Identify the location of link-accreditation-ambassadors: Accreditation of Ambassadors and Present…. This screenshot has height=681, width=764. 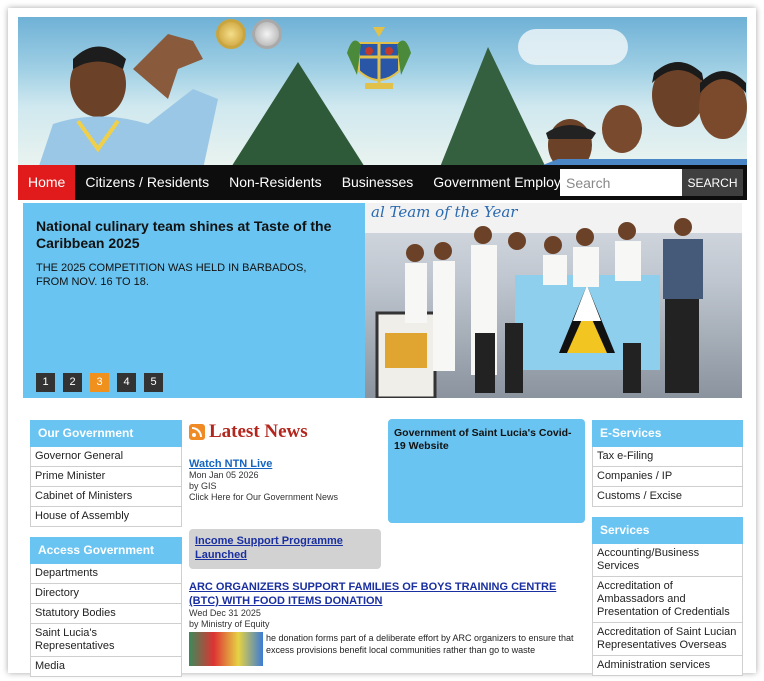
(667, 600).